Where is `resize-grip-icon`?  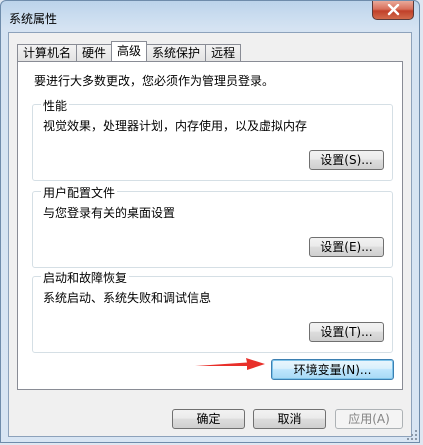 resize-grip-icon is located at coordinates (412, 435).